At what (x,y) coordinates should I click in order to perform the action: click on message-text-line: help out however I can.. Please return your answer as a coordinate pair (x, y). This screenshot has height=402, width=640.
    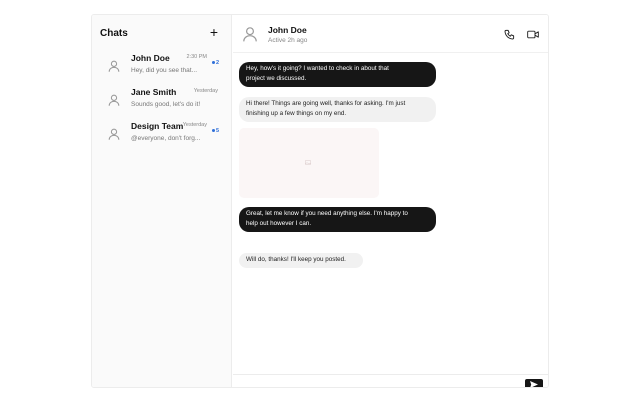
    Looking at the image, I should click on (279, 223).